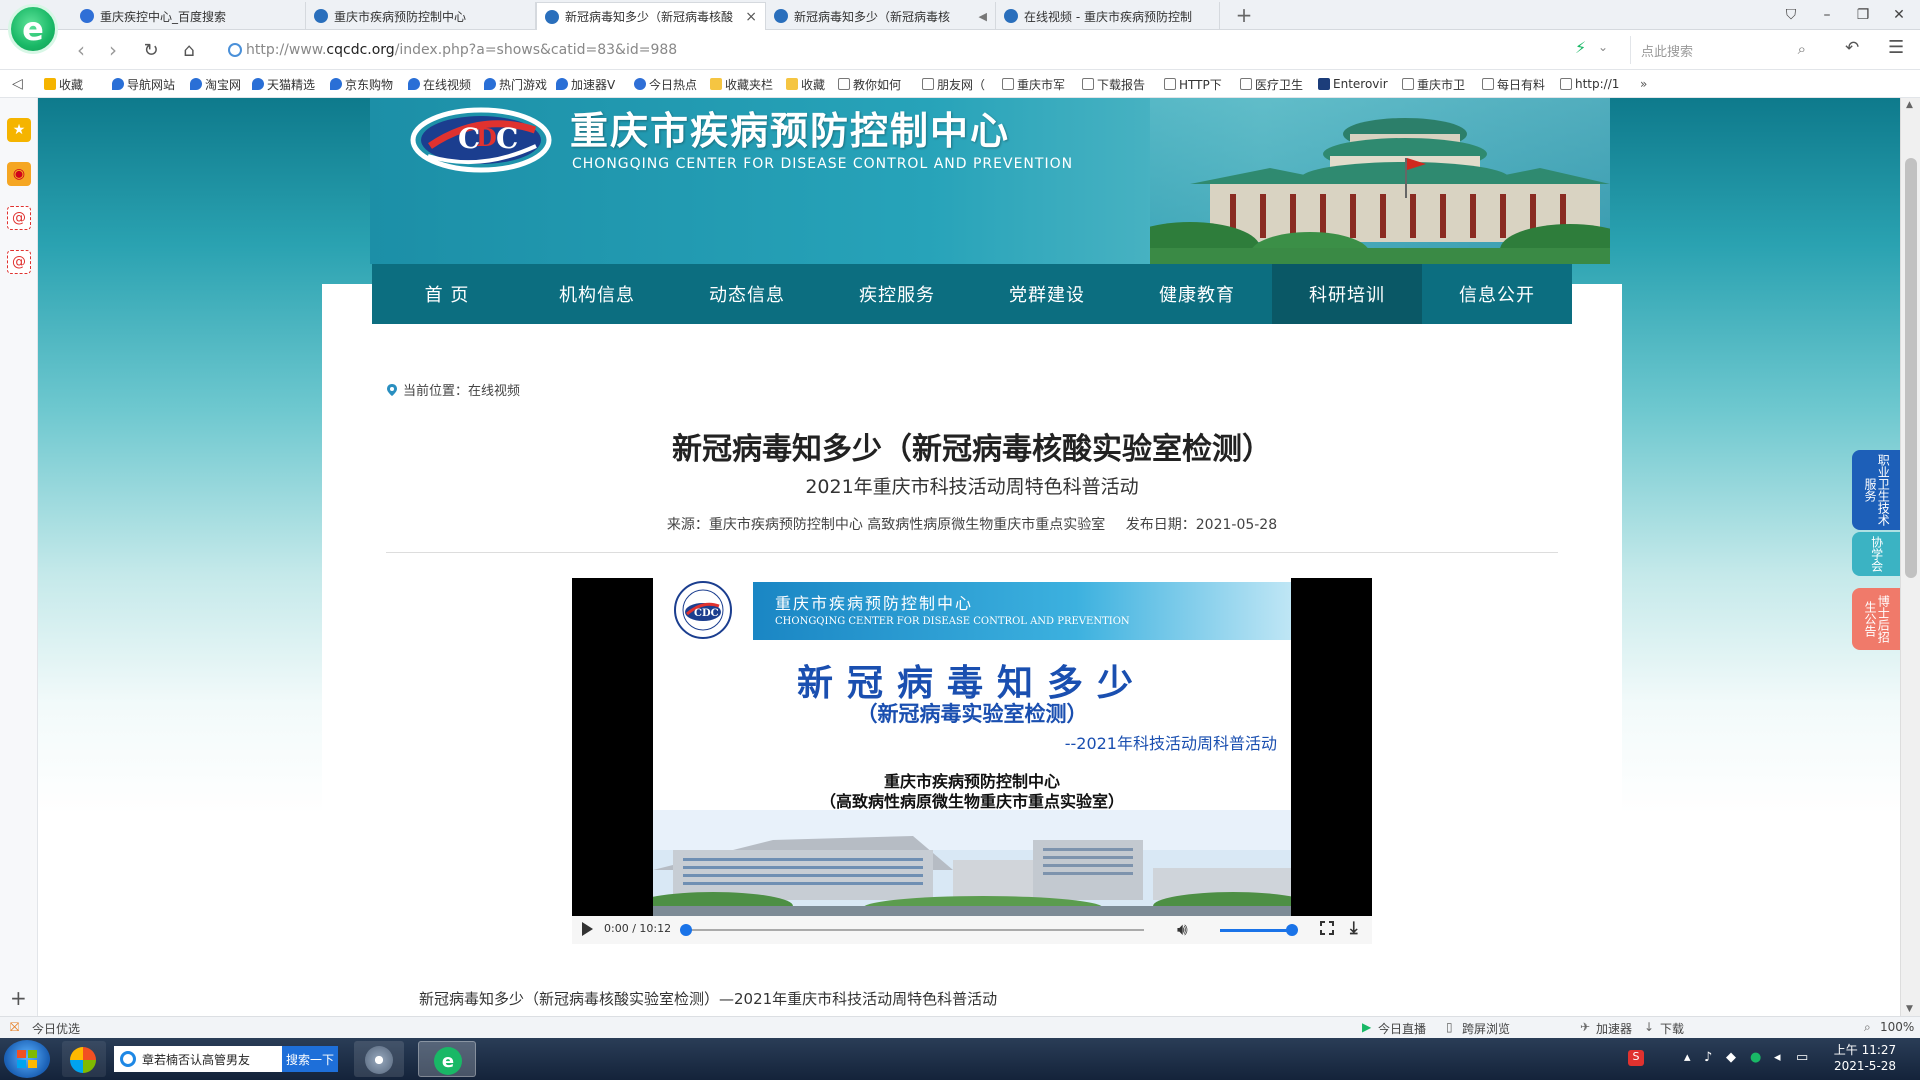  Describe the element at coordinates (1182, 930) in the screenshot. I see `volume-icon: 🔊︎` at that location.